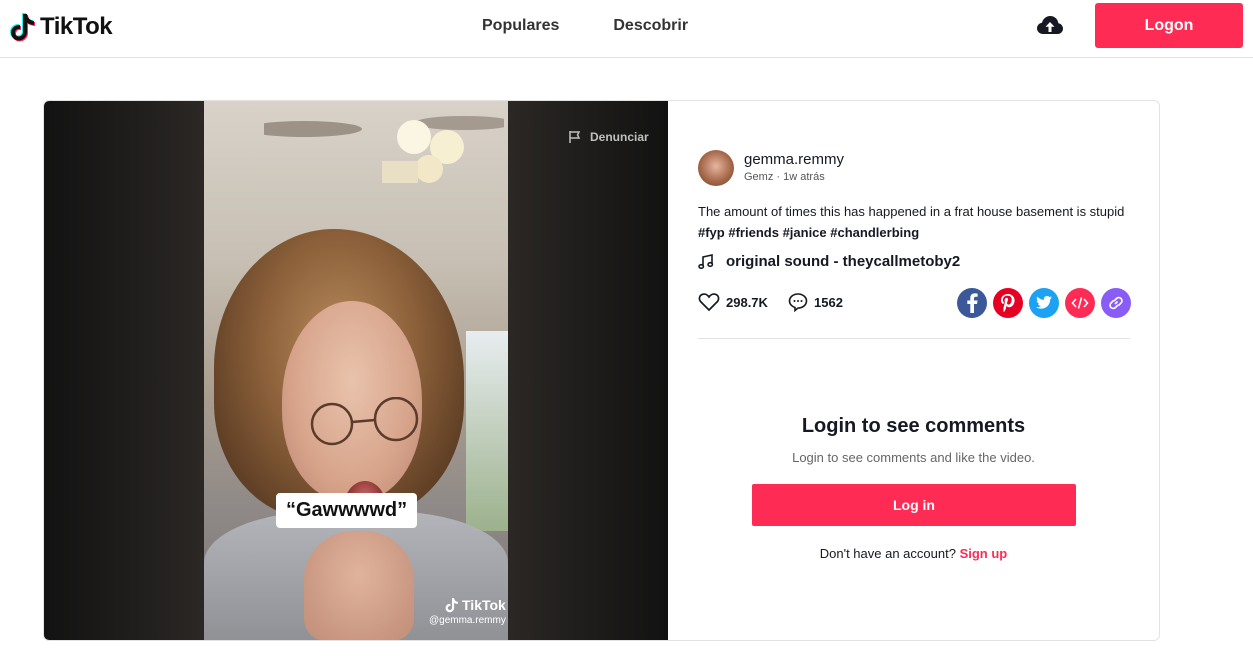  What do you see at coordinates (804, 177) in the screenshot?
I see `post-time: 1w atrás` at bounding box center [804, 177].